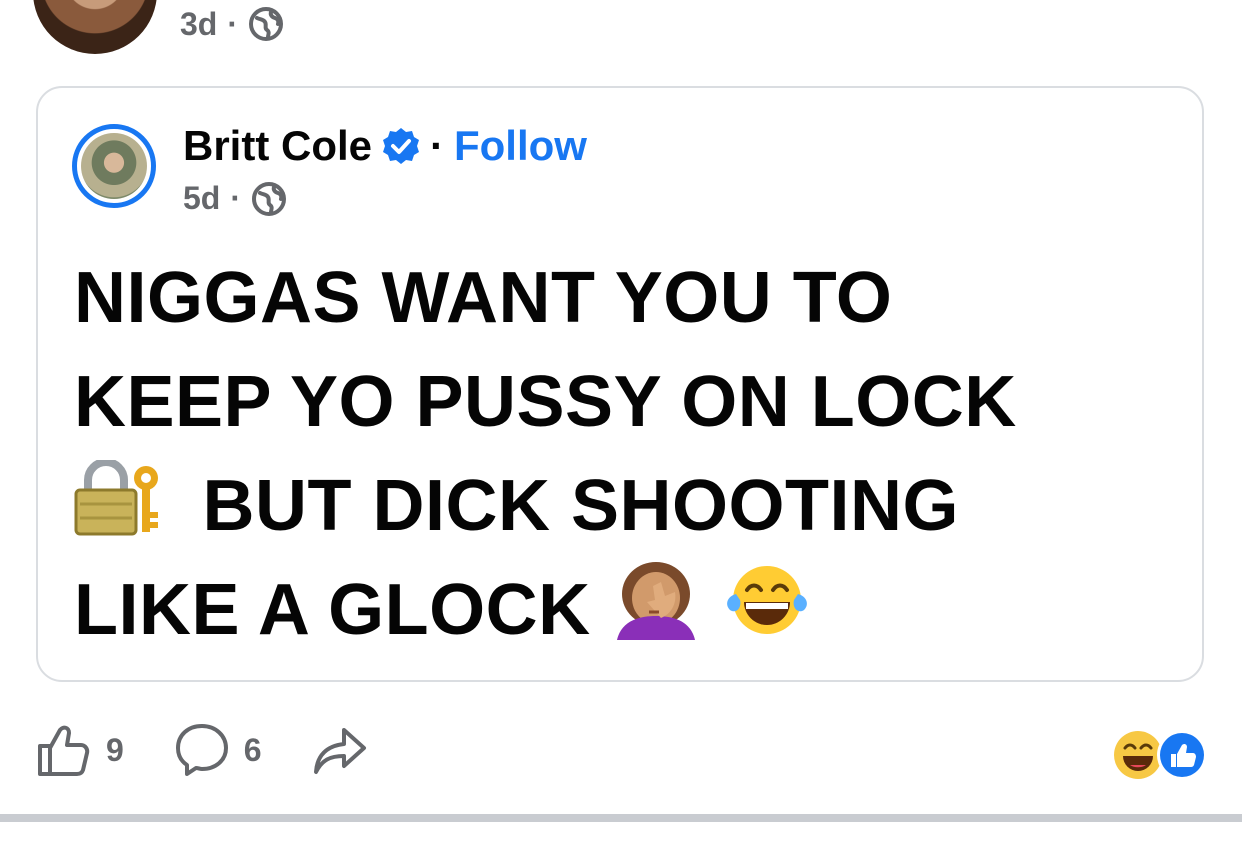  What do you see at coordinates (116, 498) in the screenshot?
I see `lock-with-key-emoji` at bounding box center [116, 498].